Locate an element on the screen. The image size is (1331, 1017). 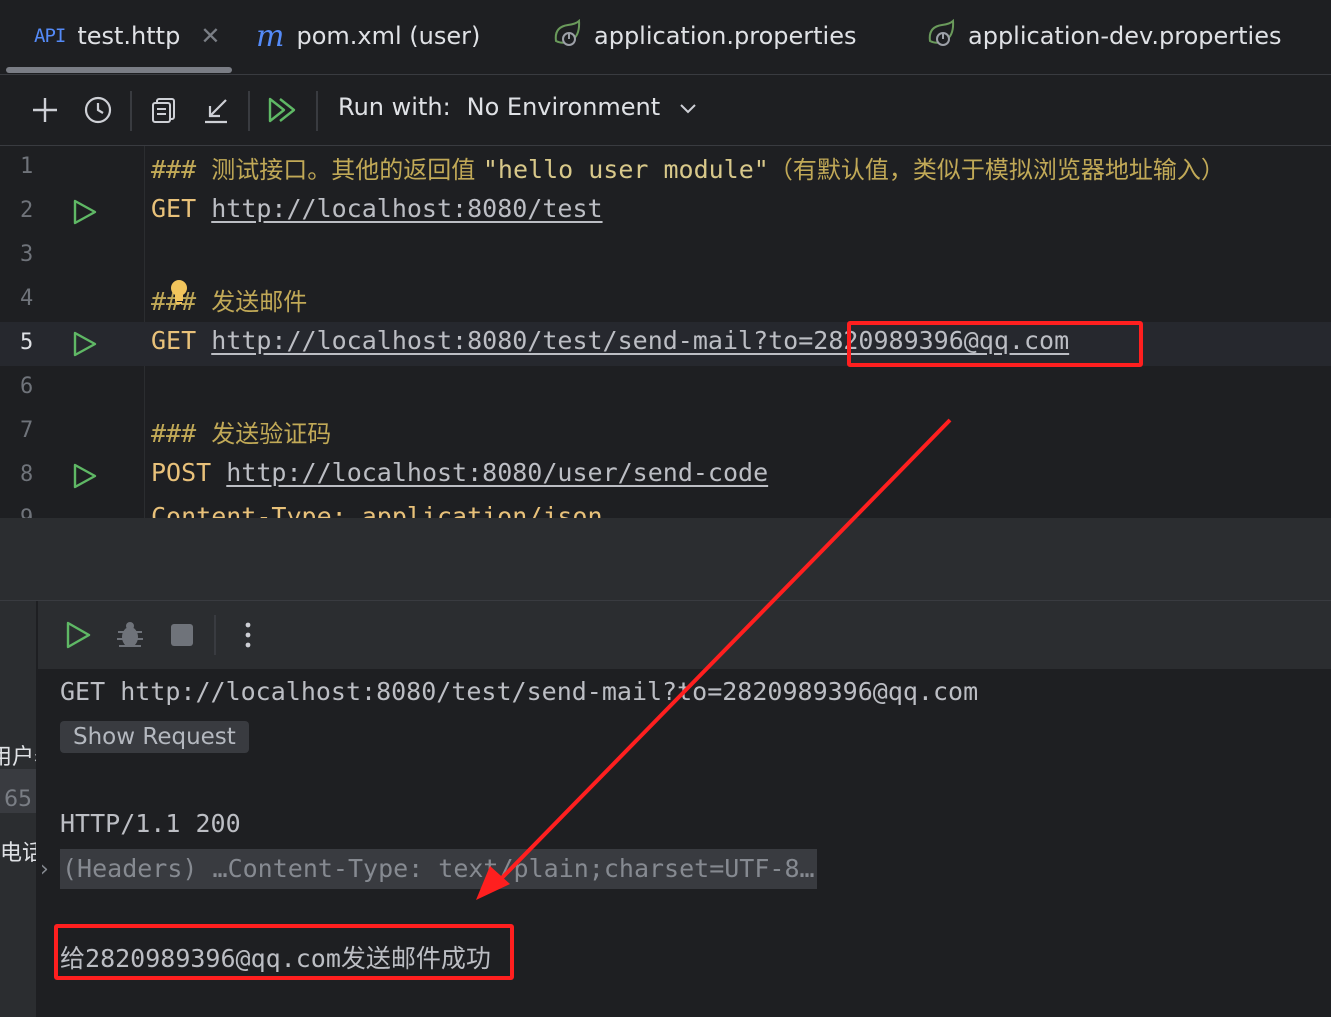
tab-test-http: API test.http ✕ is located at coordinates (127, 36).